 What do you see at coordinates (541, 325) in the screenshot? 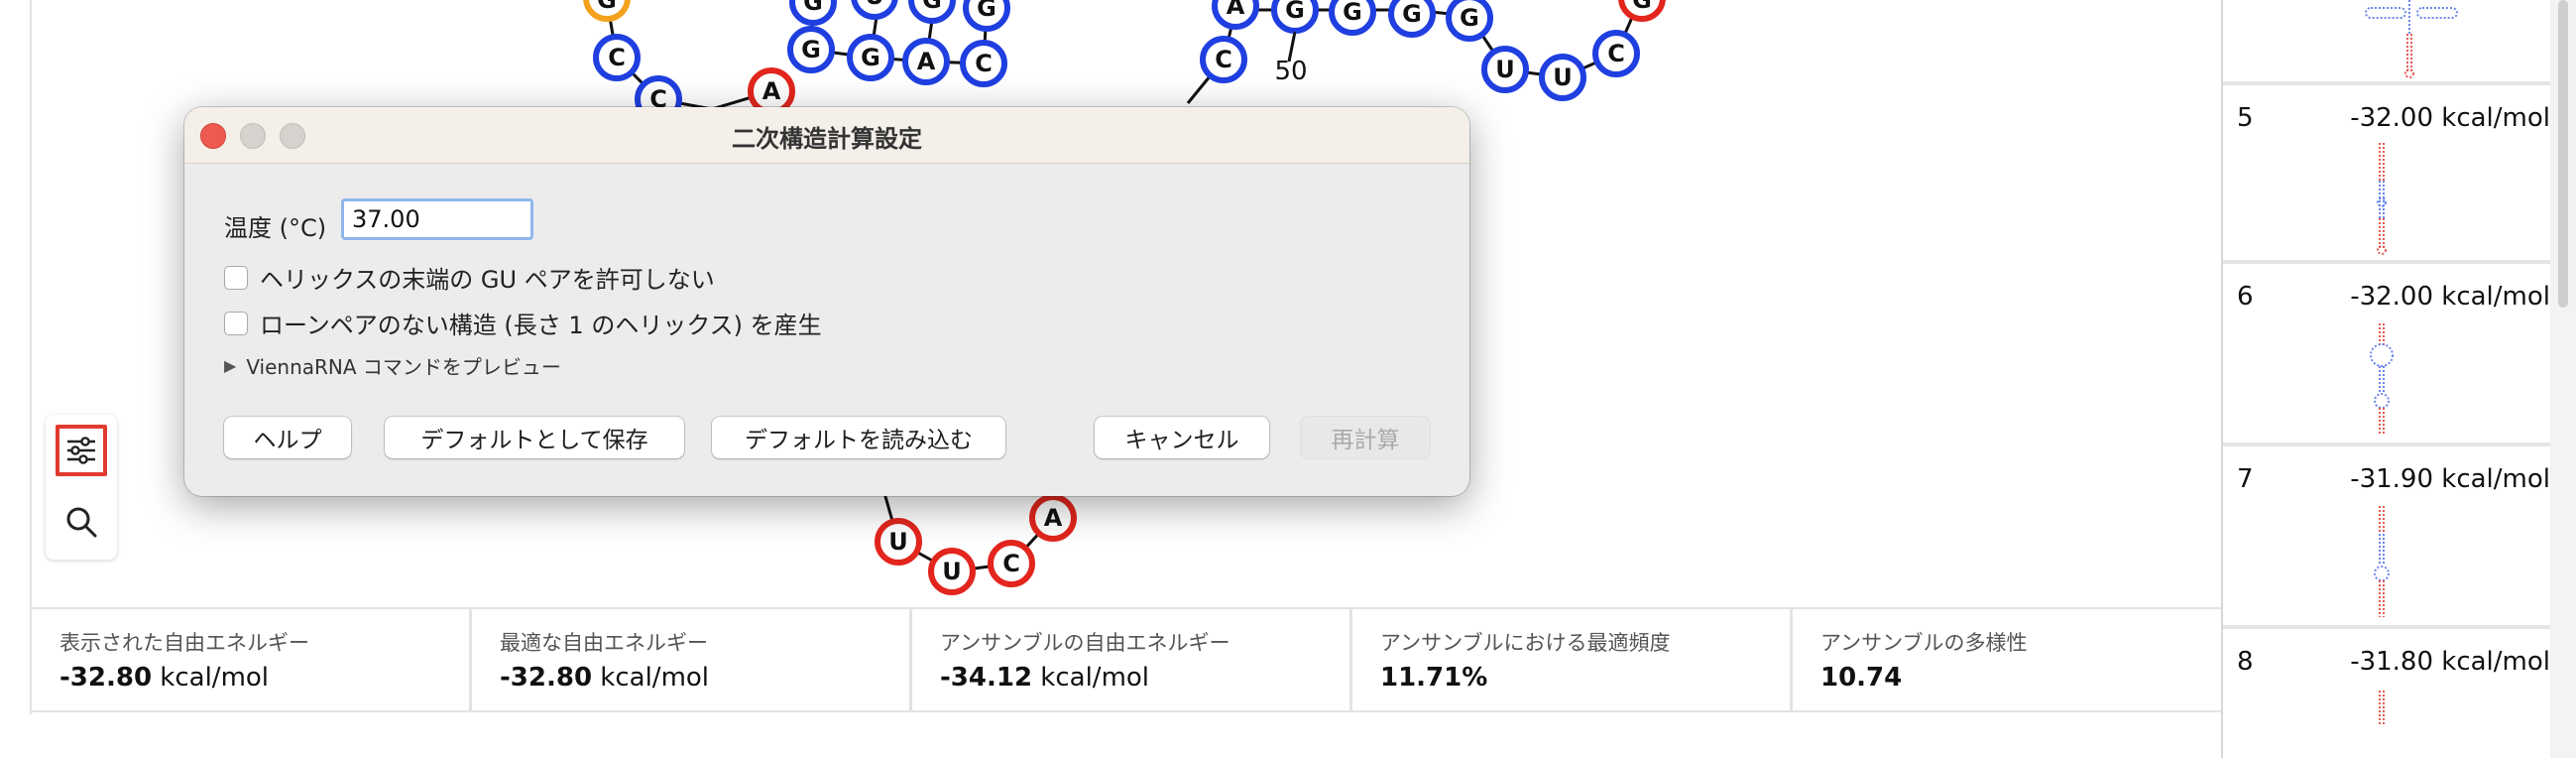
I see `option-label: ローンペアのない構造 (長さ 1 のヘリックス) を産生` at bounding box center [541, 325].